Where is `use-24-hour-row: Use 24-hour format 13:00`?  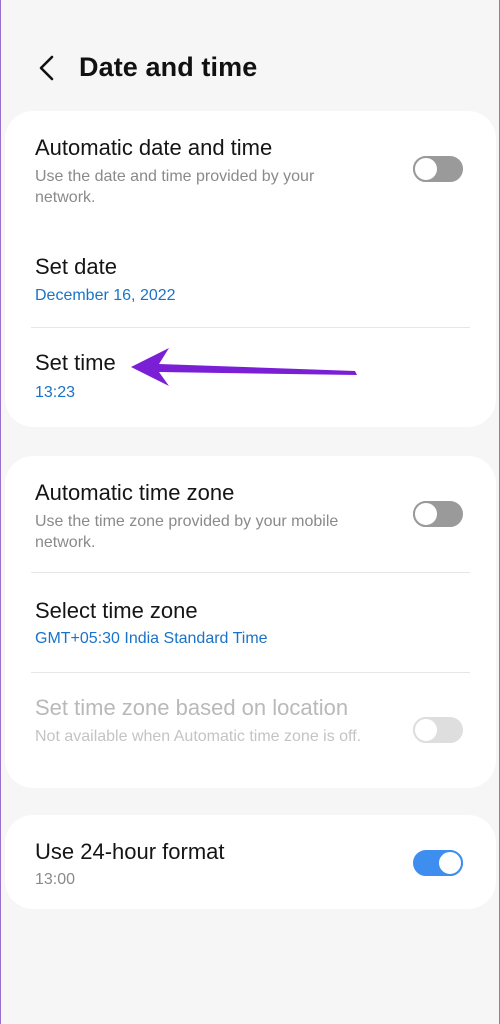
use-24-hour-row: Use 24-hour format 13:00 is located at coordinates (250, 862).